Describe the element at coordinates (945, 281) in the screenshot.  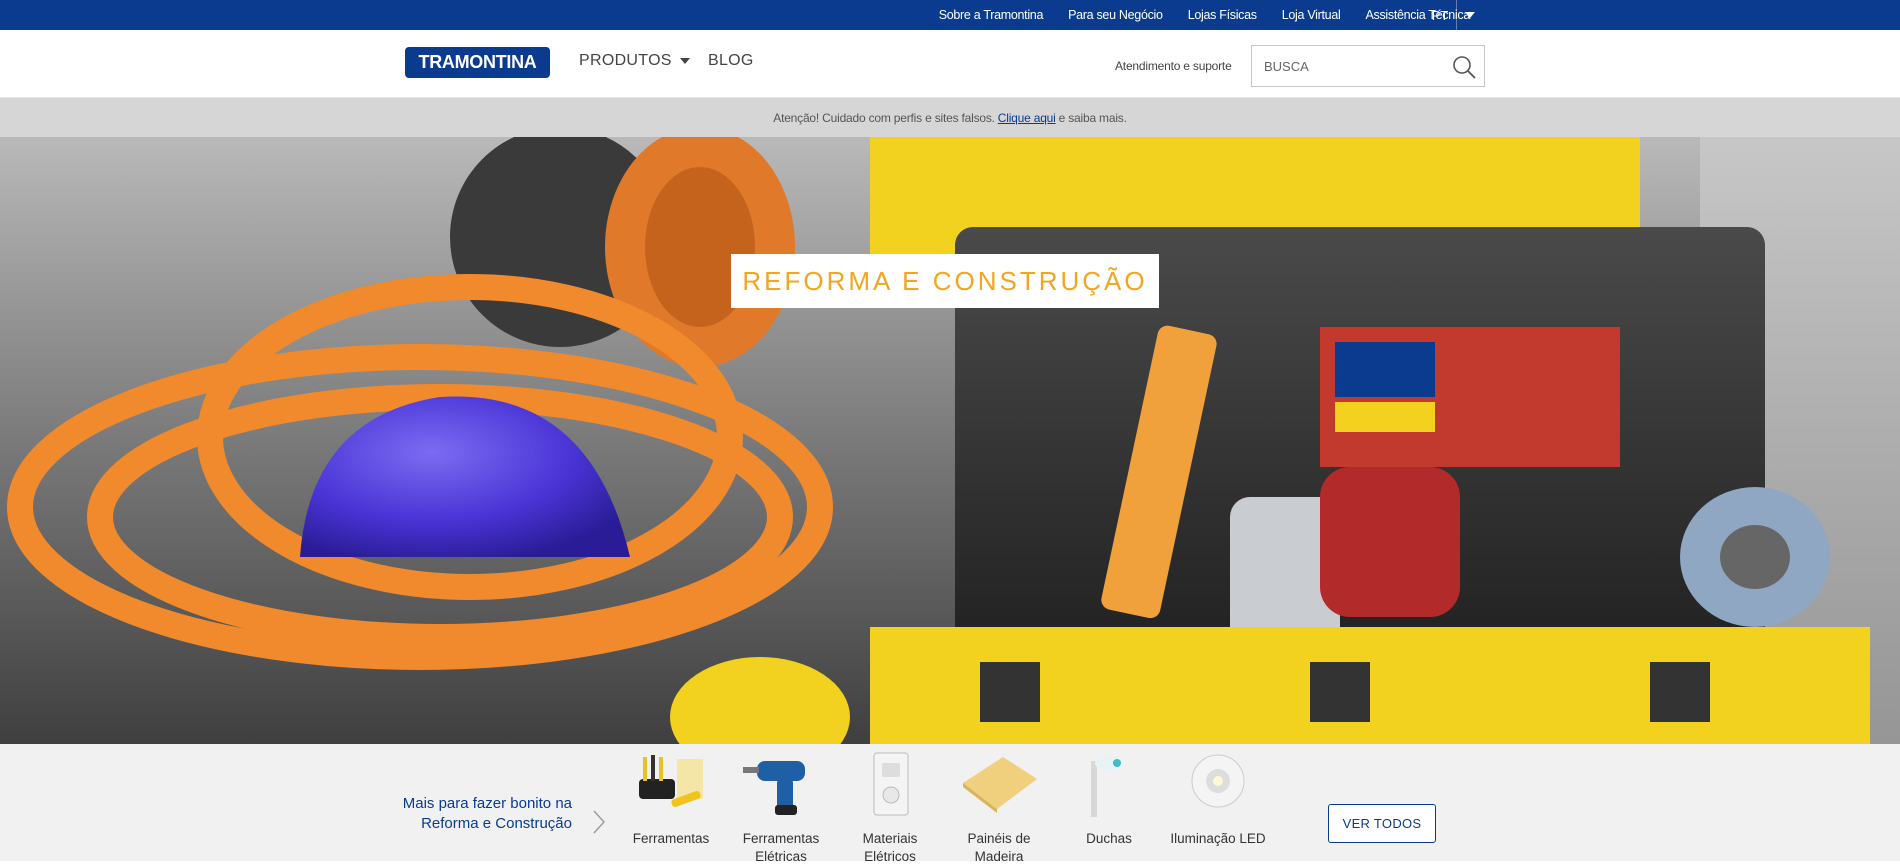
I see `hero-title: REFORMA E CONSTRUÇÃO` at that location.